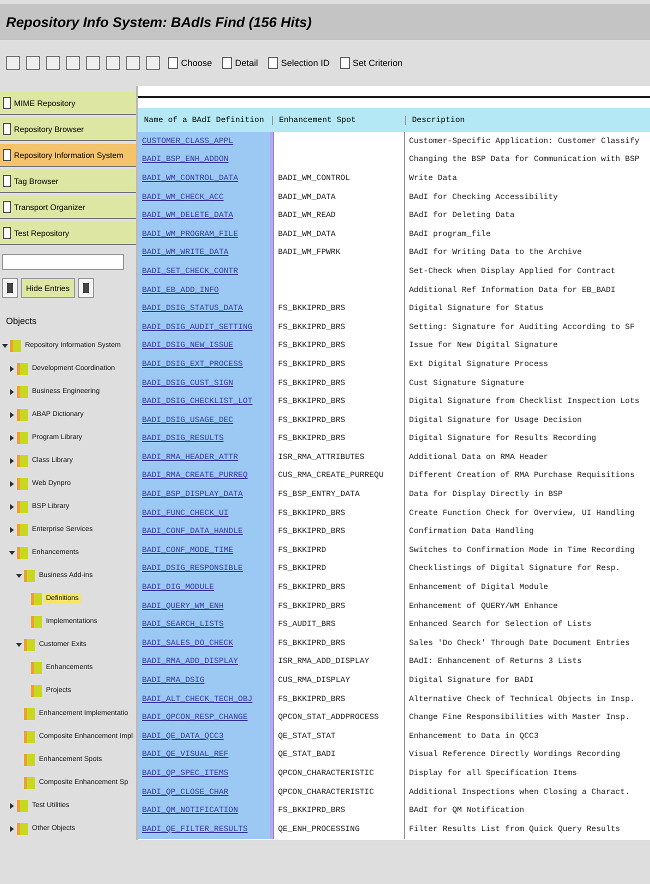 Image resolution: width=650 pixels, height=884 pixels. What do you see at coordinates (522, 513) in the screenshot?
I see `table-cell: Create Function Check for Overview, UI Handling` at bounding box center [522, 513].